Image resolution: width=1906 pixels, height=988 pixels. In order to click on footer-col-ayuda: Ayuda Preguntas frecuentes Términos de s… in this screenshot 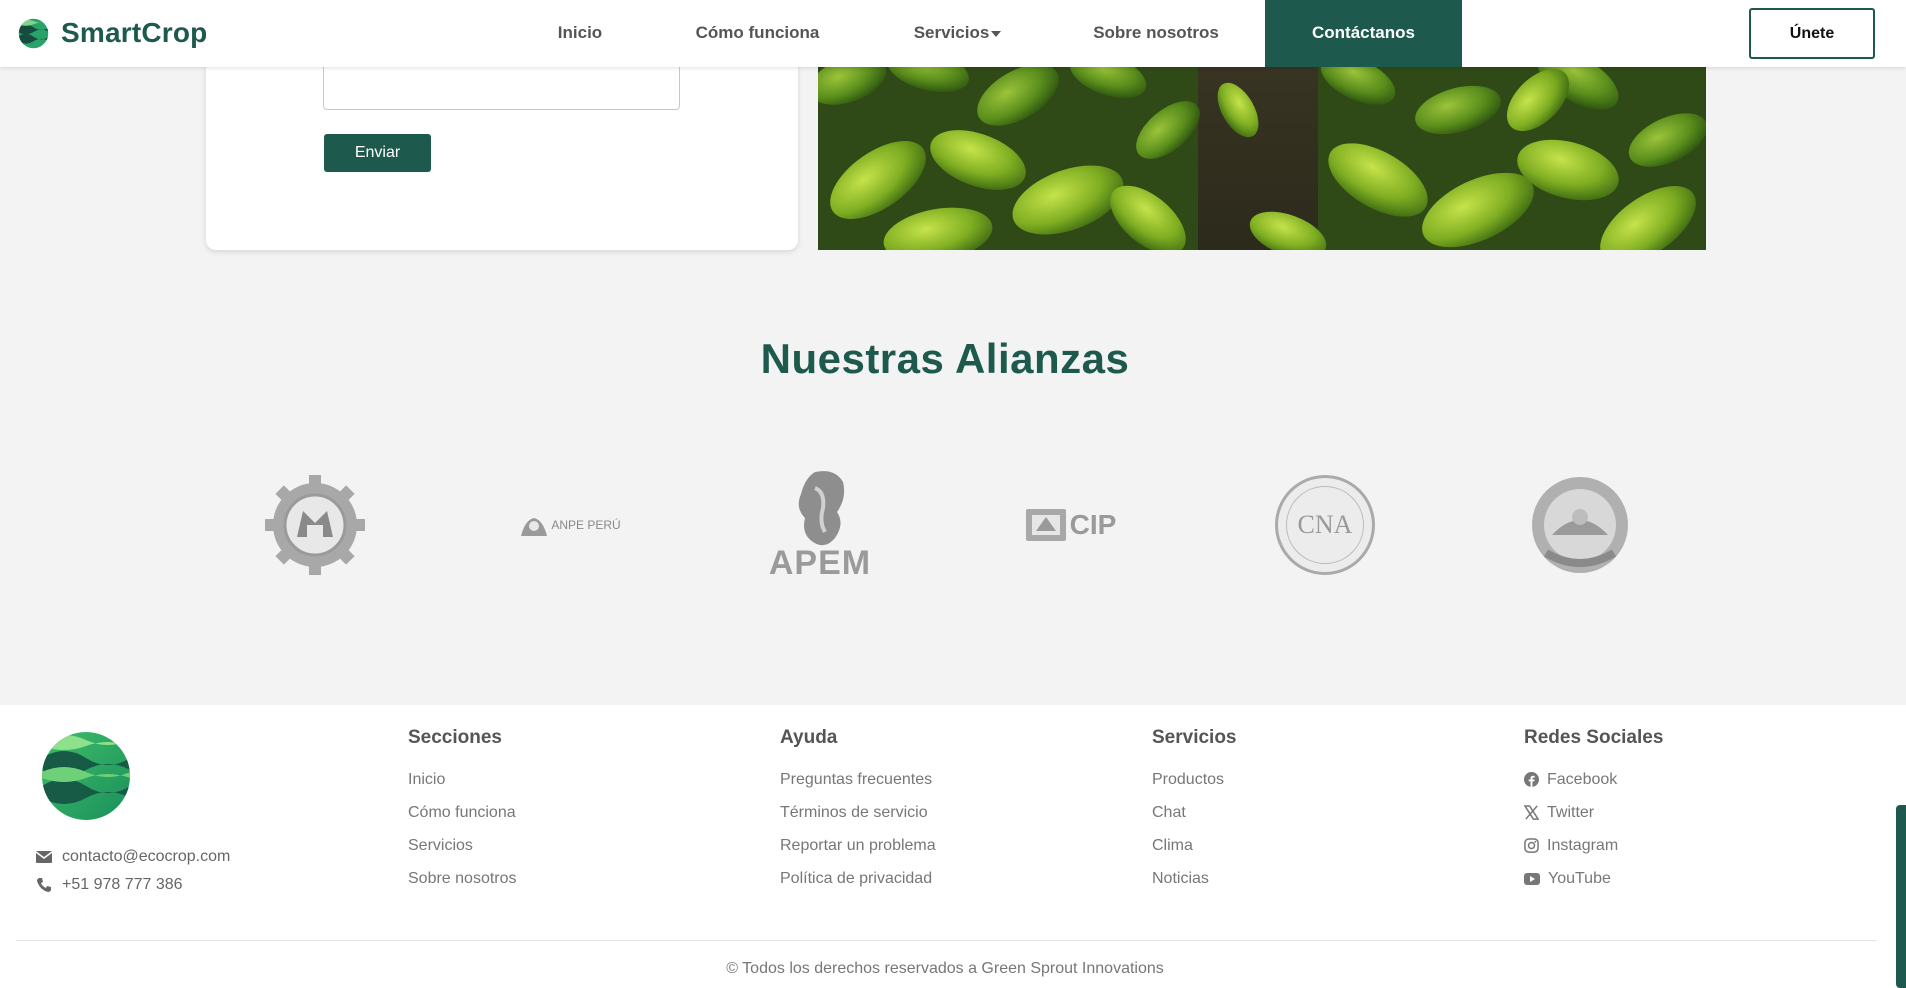, I will do `click(858, 811)`.